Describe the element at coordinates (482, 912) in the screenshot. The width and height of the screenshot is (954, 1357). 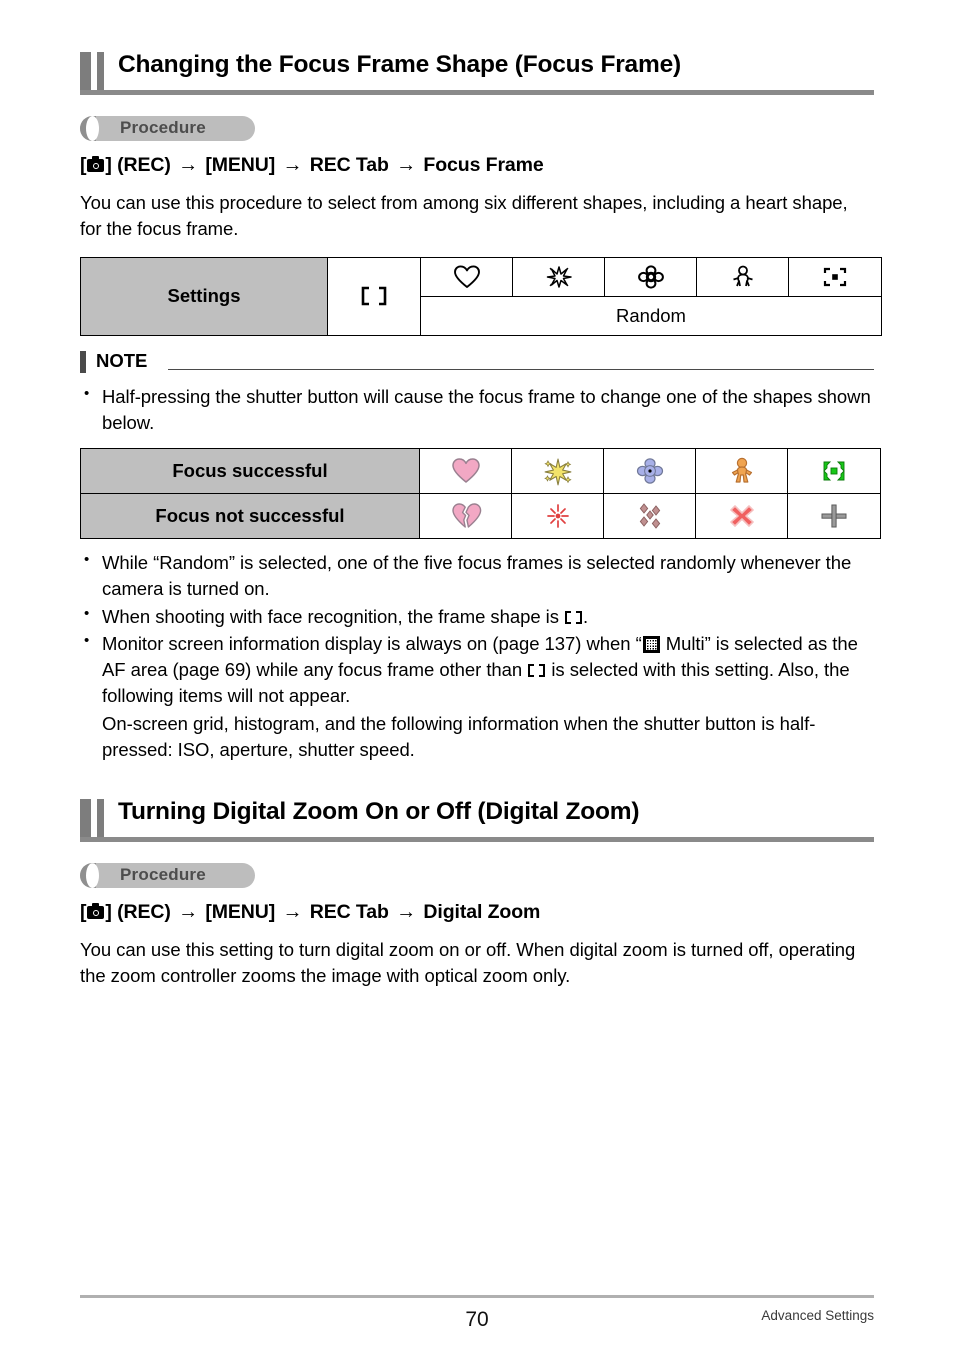
I see `path-target: Digital Zoom` at that location.